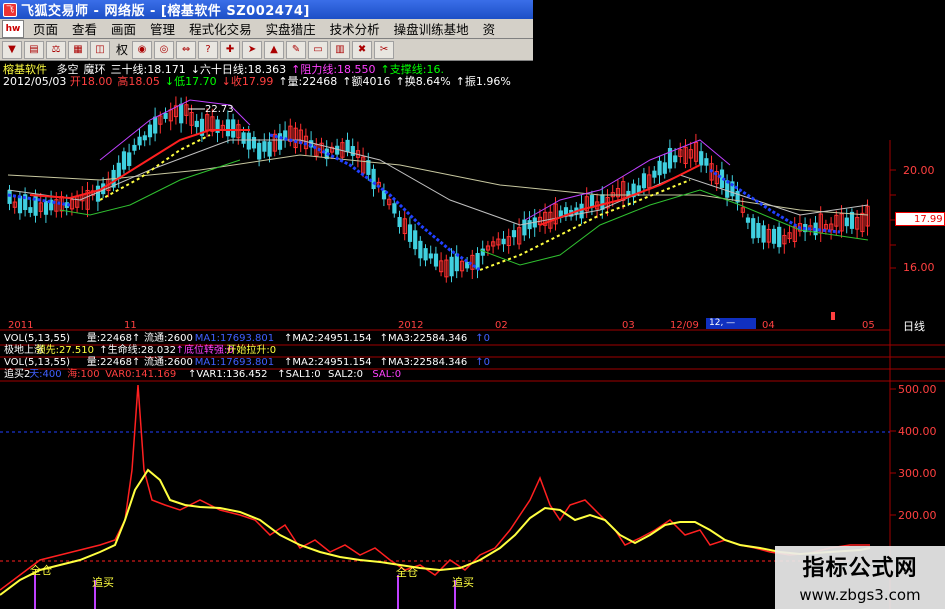 This screenshot has height=609, width=945. What do you see at coordinates (482, 338) in the screenshot?
I see `indicator-item-0-6: ↑0` at bounding box center [482, 338].